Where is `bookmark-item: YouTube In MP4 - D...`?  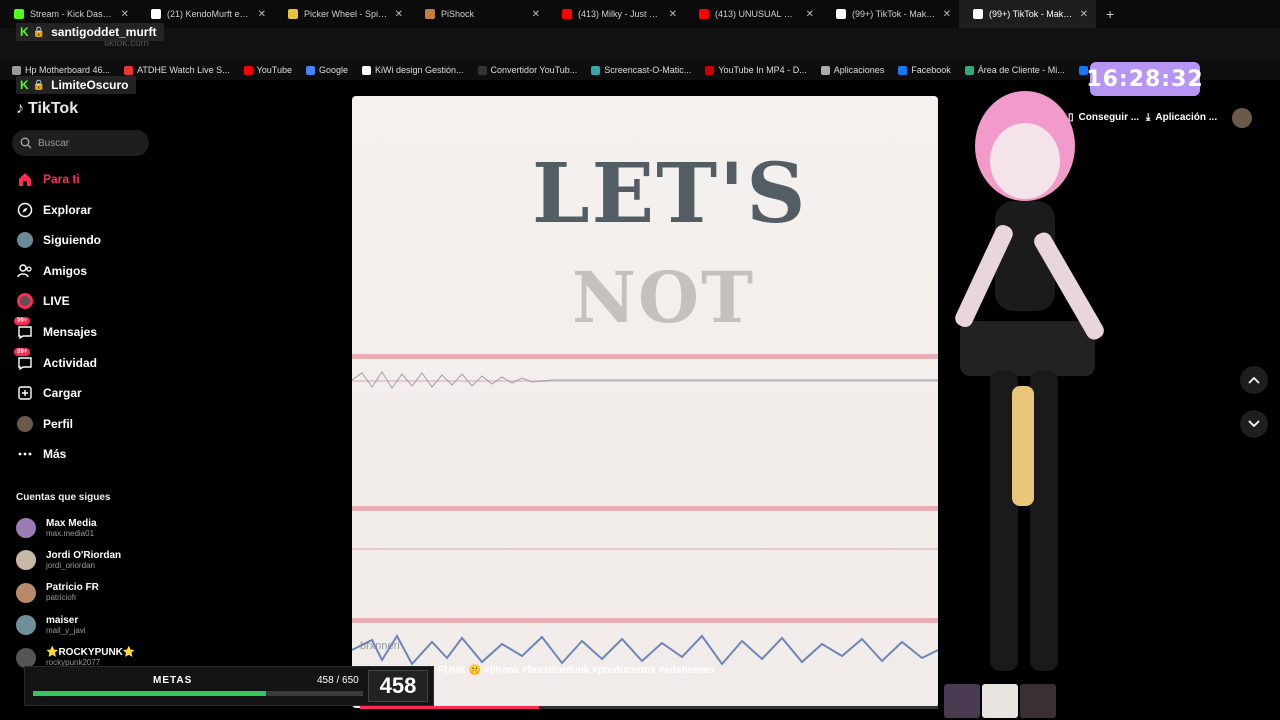
bookmark-item: YouTube In MP4 - D... is located at coordinates (756, 70).